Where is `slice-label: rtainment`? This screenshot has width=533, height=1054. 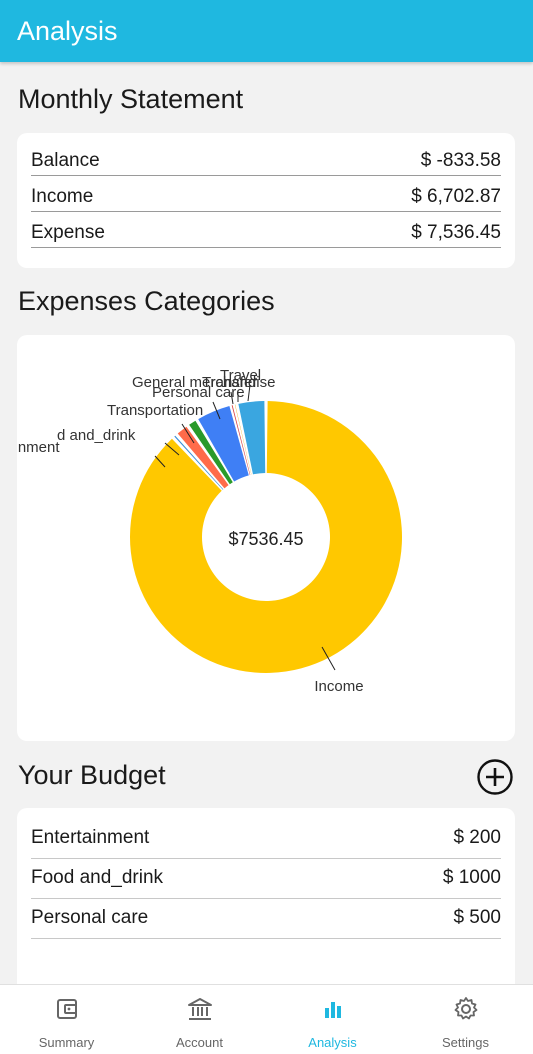
slice-label: rtainment is located at coordinates (38, 447).